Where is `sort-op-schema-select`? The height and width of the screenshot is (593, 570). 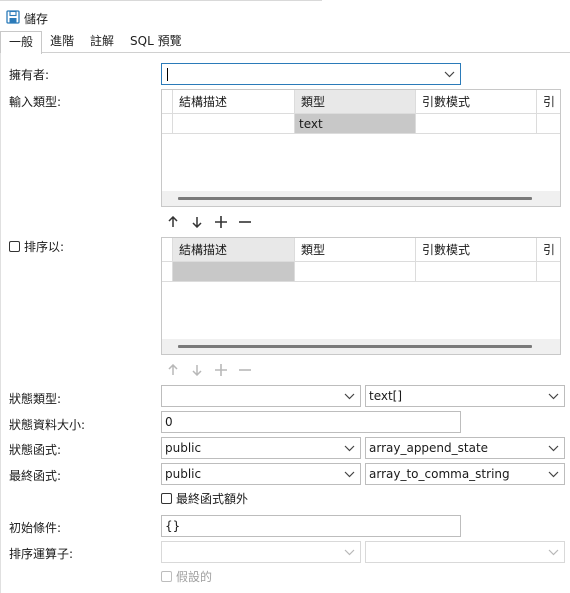
sort-op-schema-select is located at coordinates (261, 552).